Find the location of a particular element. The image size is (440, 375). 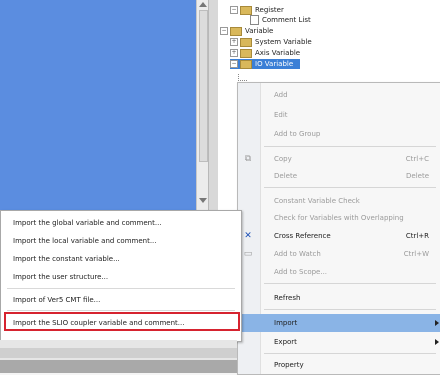

scroll-up-icon is located at coordinates (203, 4).